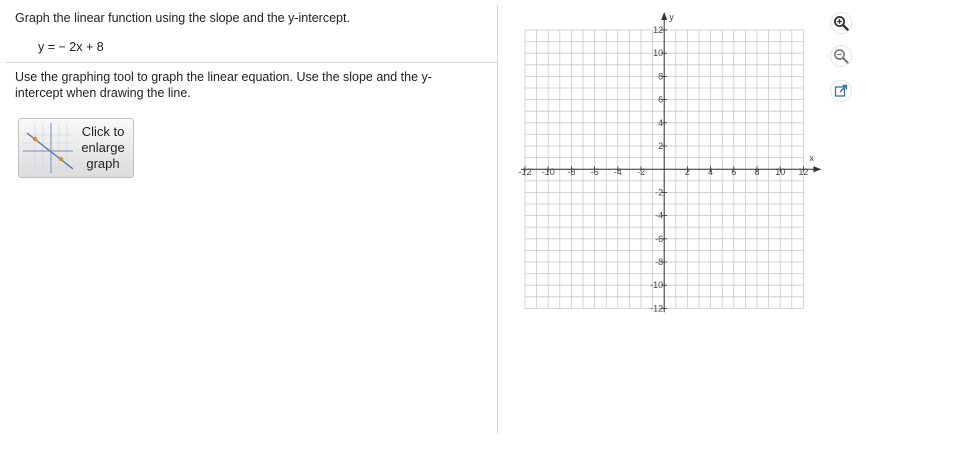 This screenshot has width=980, height=476. What do you see at coordinates (103, 131) in the screenshot?
I see `enlarge-label-line1: Click to` at bounding box center [103, 131].